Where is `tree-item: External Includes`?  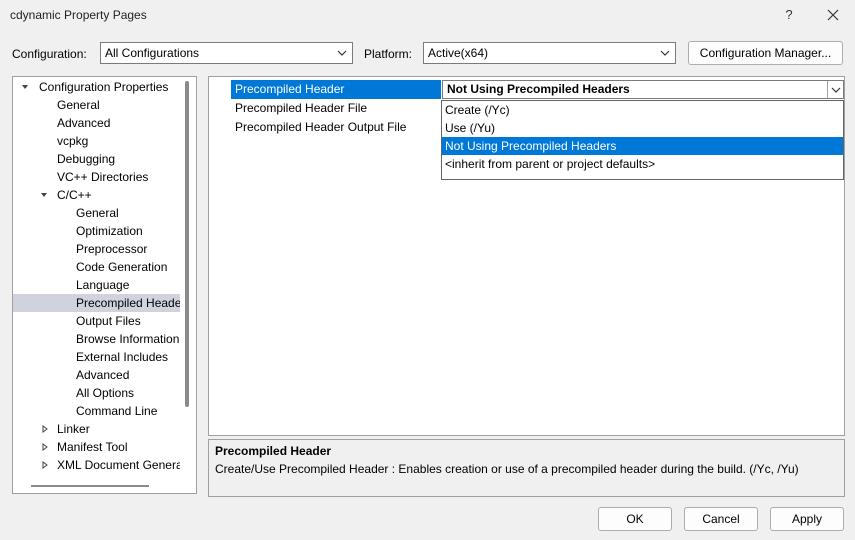
tree-item: External Includes is located at coordinates (96, 357).